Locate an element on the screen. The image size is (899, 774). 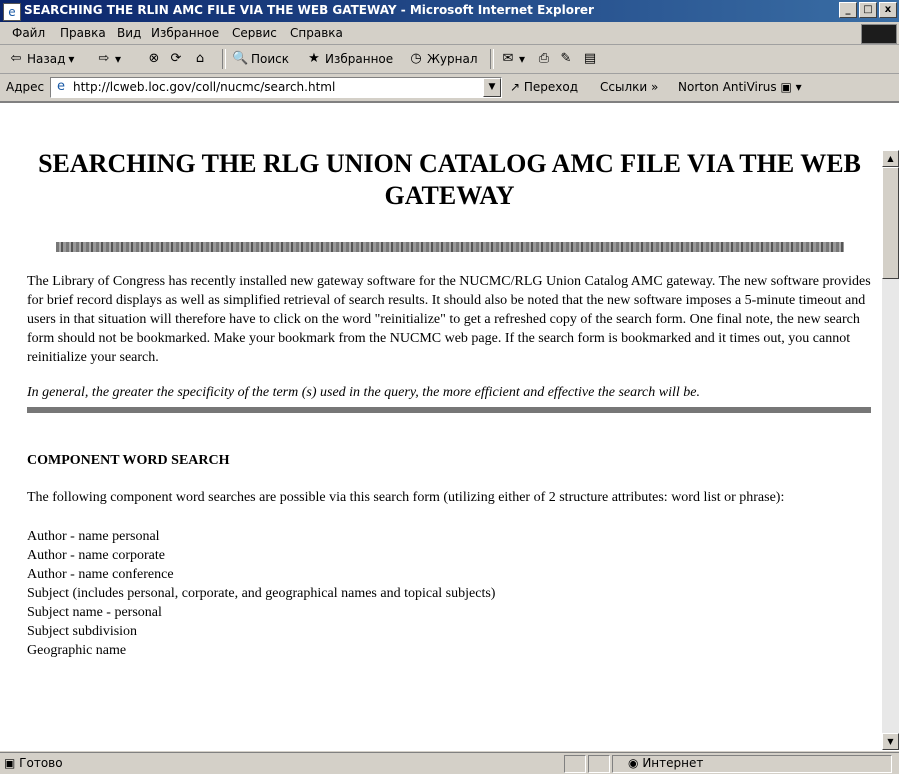
page-icon: e is located at coordinates (61, 86).